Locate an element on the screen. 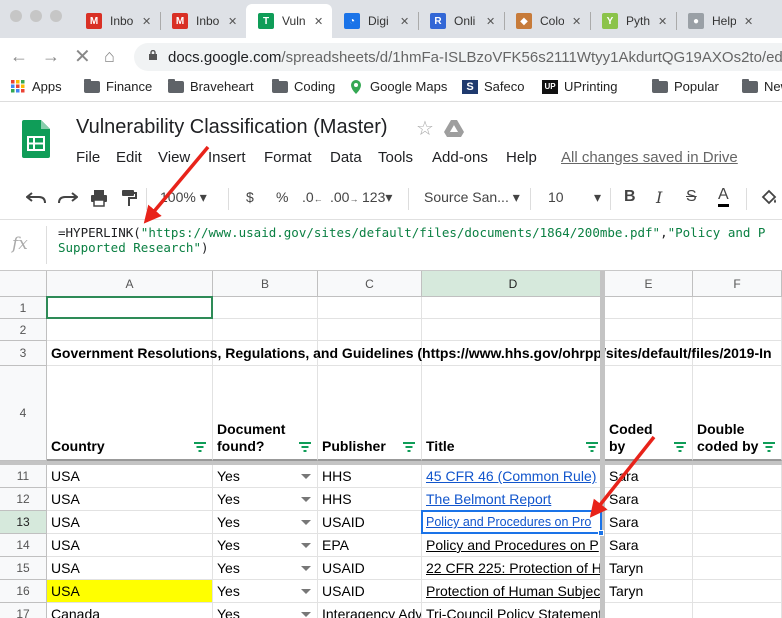  menu-file: File is located at coordinates (88, 157).